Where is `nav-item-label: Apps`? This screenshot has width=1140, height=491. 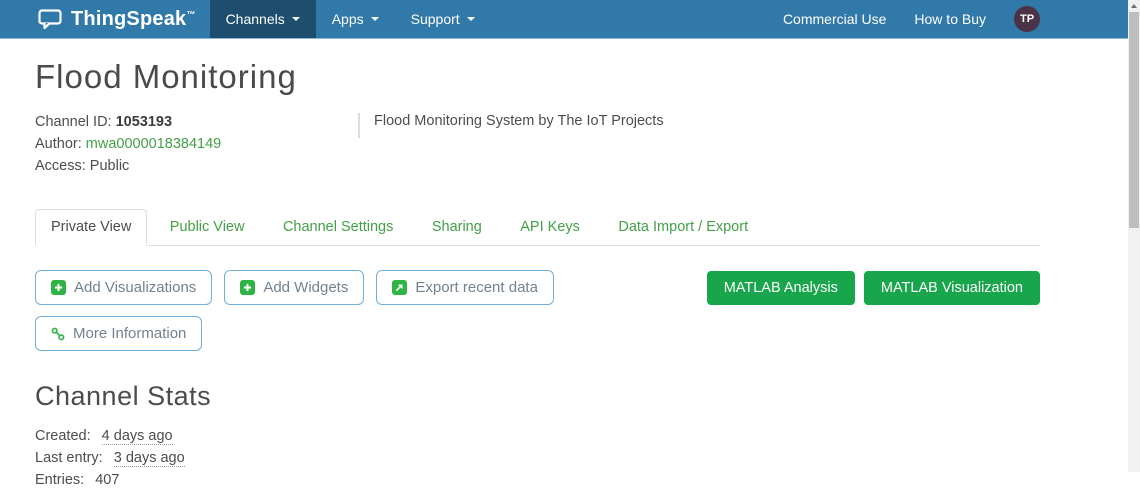
nav-item-label: Apps is located at coordinates (347, 19).